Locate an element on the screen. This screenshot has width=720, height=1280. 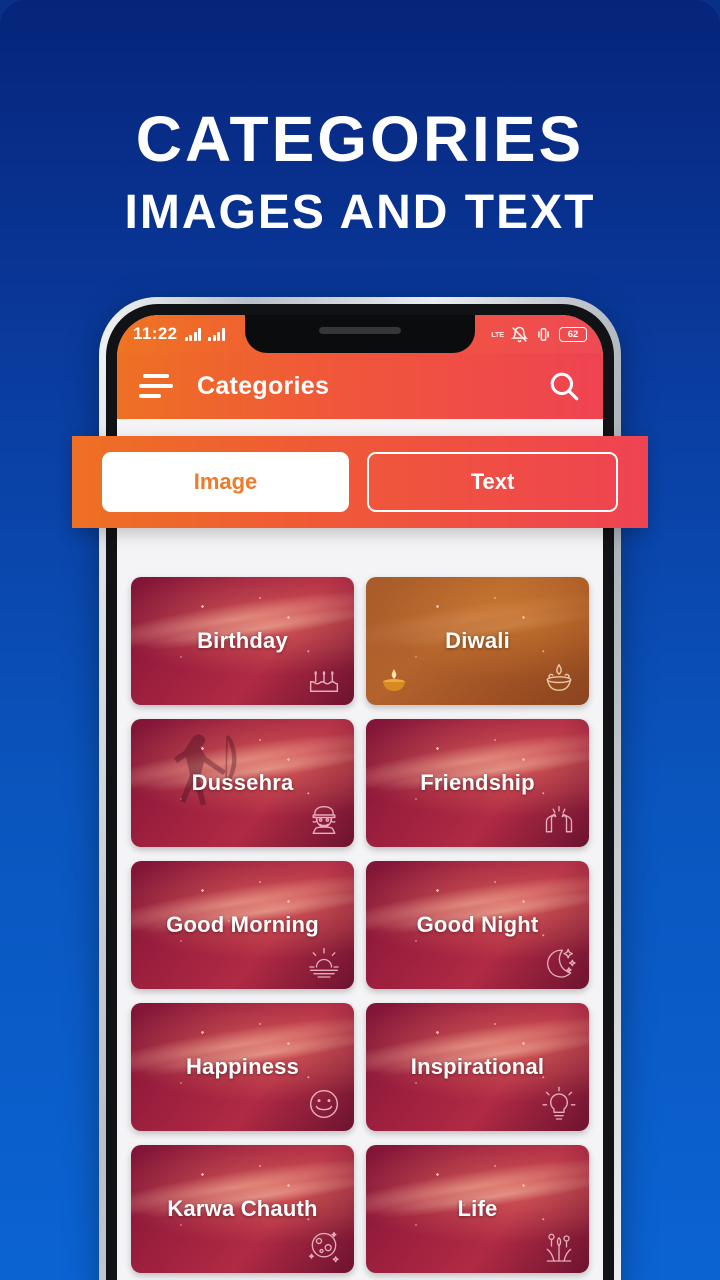
status-time: 11:22 is located at coordinates (155, 333).